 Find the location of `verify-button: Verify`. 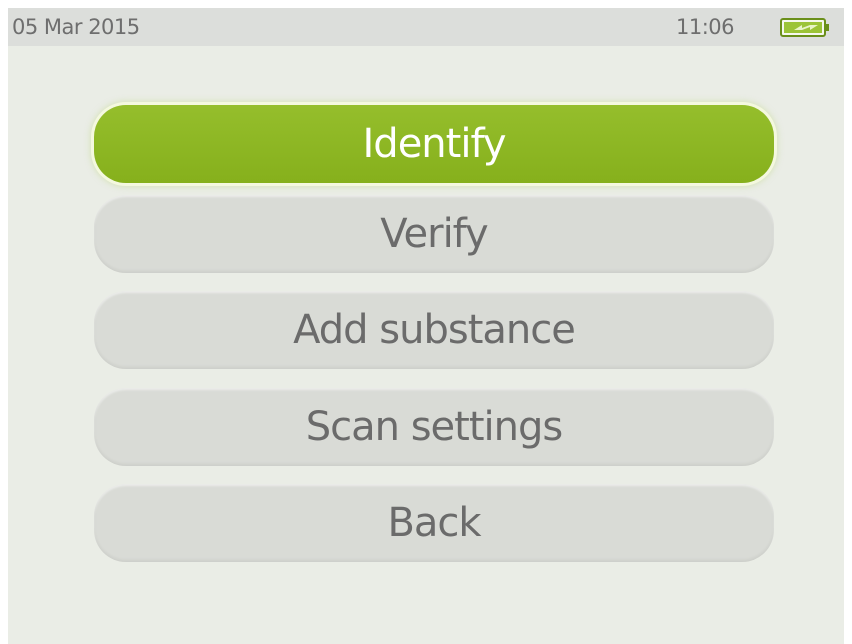

verify-button: Verify is located at coordinates (434, 234).